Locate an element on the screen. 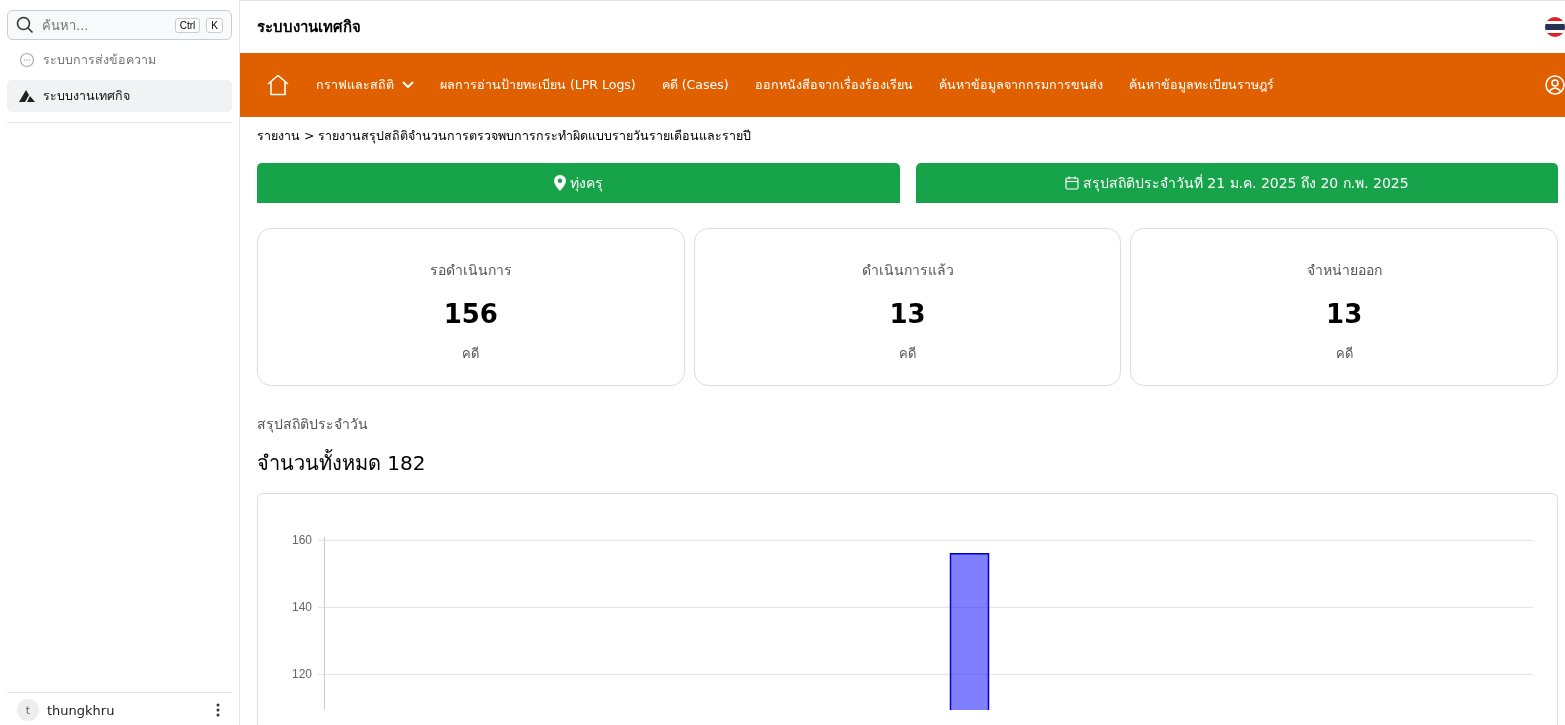 The height and width of the screenshot is (725, 1565). shortcut-key: K is located at coordinates (214, 25).